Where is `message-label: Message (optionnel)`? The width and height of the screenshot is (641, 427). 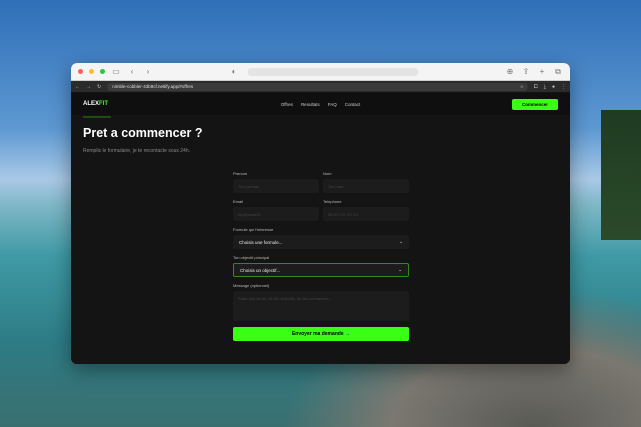
message-label: Message (optionnel) is located at coordinates (251, 285).